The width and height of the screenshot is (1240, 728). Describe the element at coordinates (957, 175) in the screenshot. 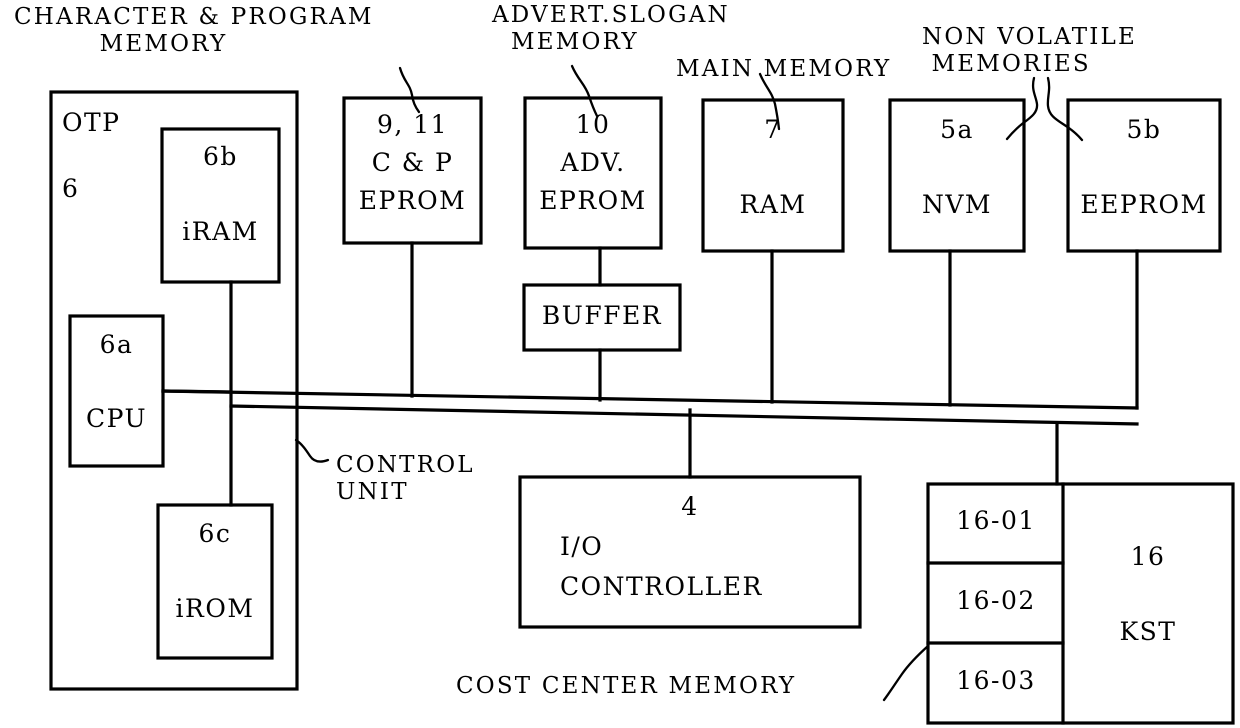

I see `nvm-rect` at that location.